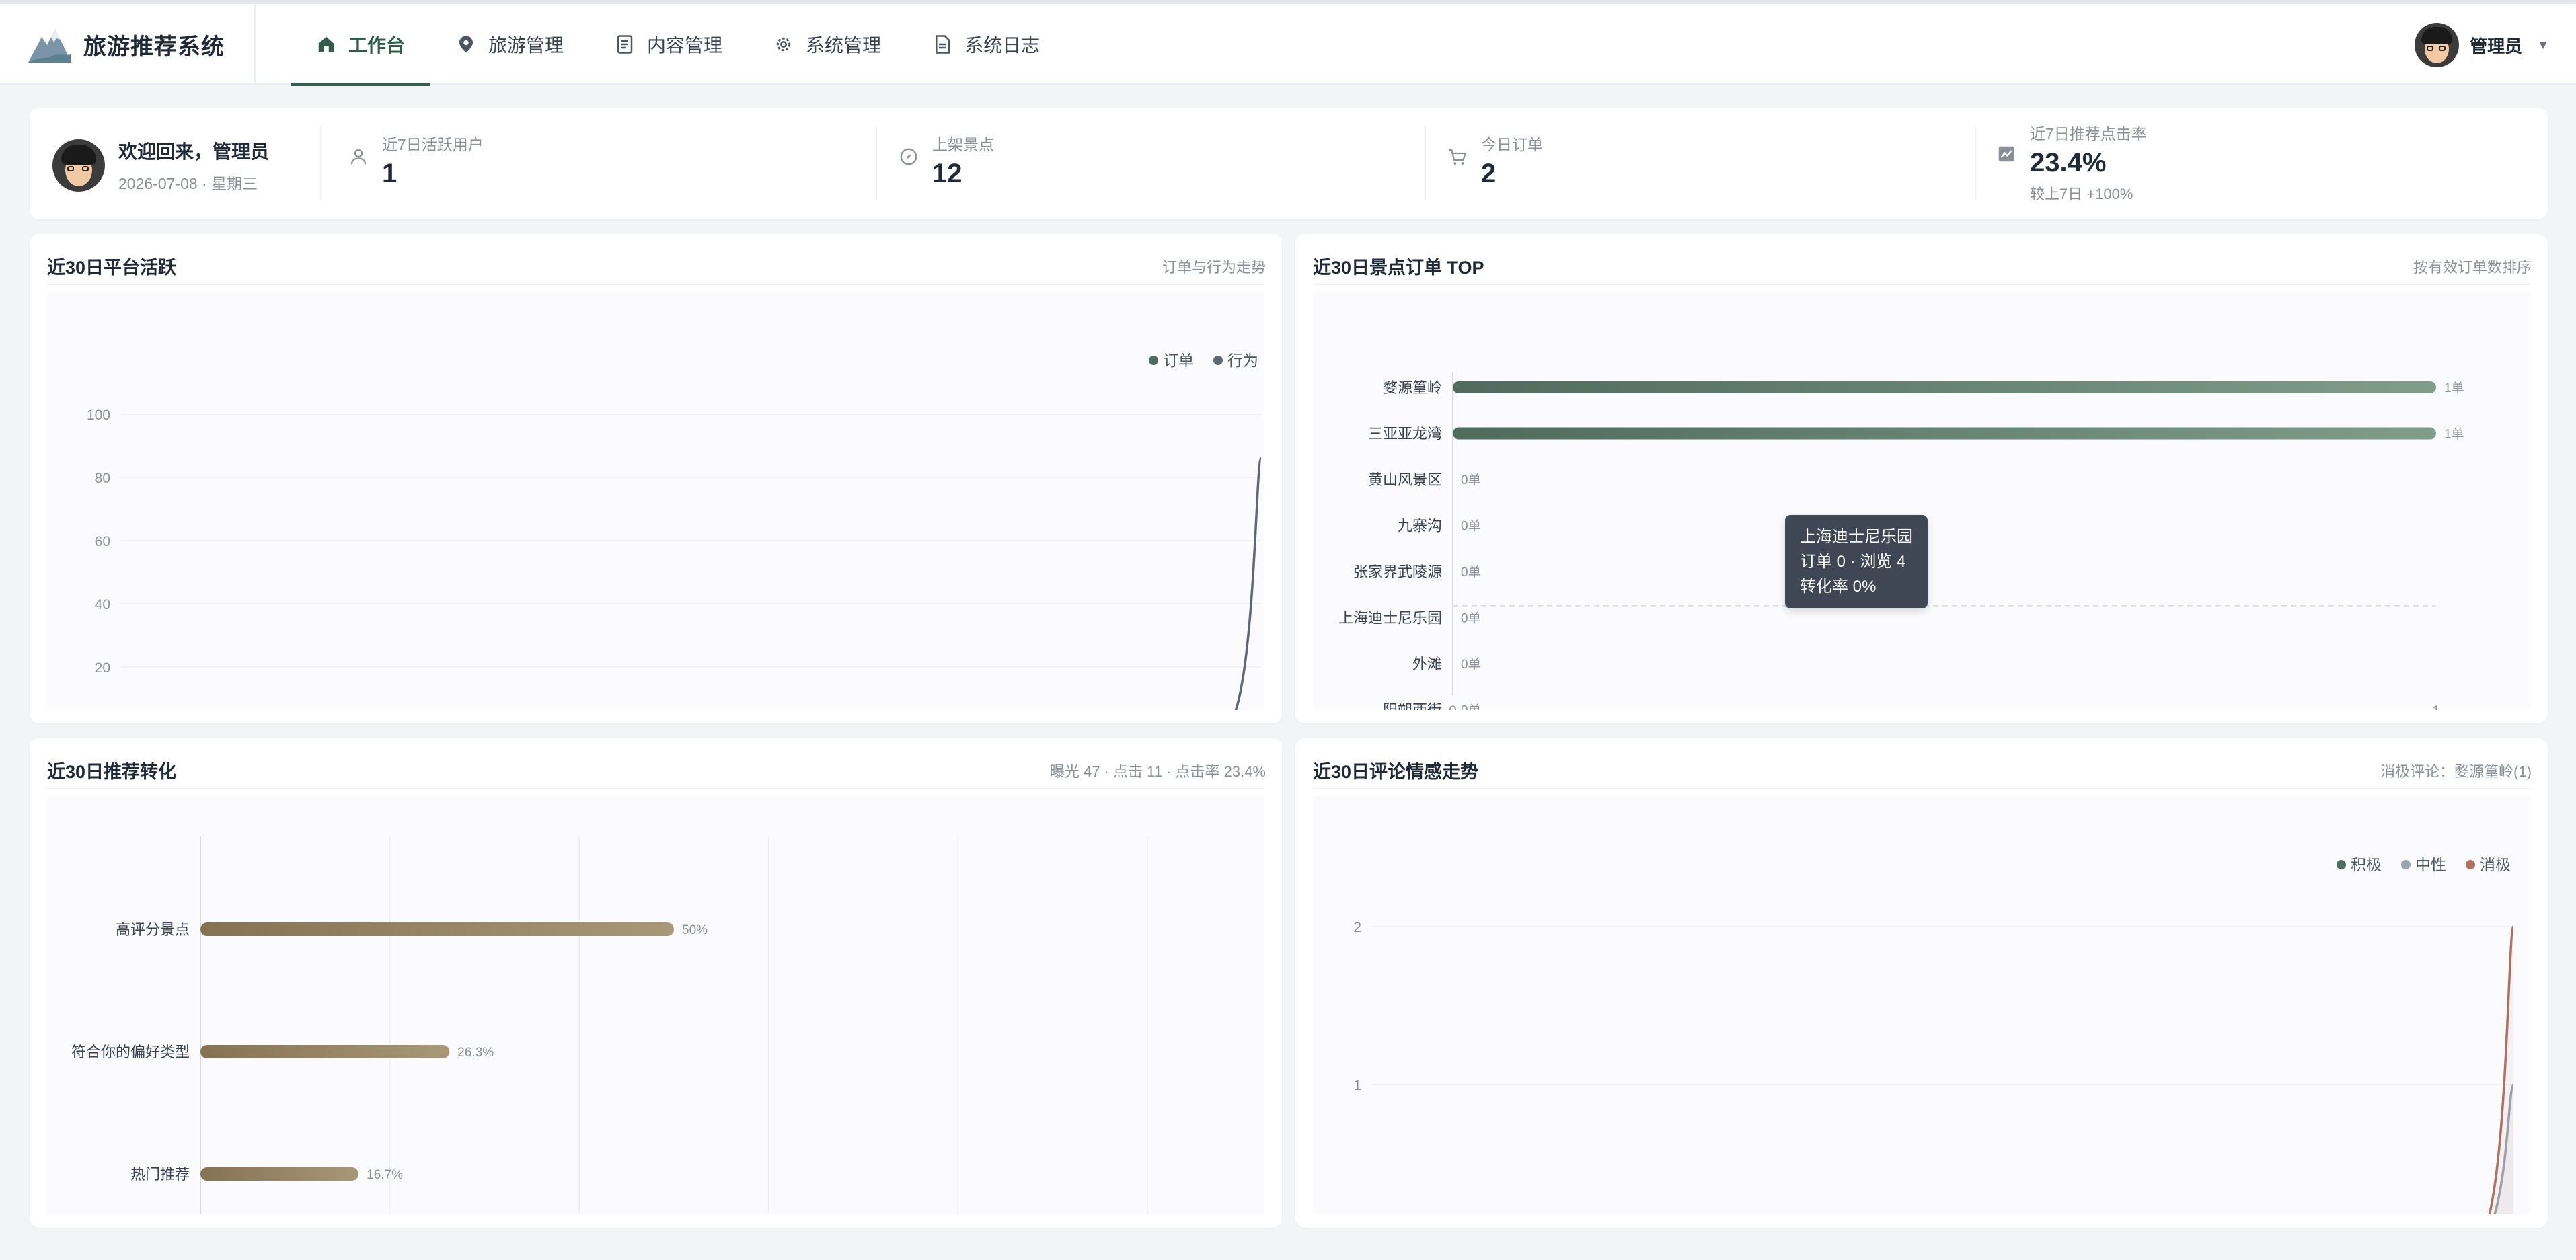 This screenshot has height=1260, width=2576. Describe the element at coordinates (130, 1052) in the screenshot. I see `category-label: 符合你的偏好类型` at that location.